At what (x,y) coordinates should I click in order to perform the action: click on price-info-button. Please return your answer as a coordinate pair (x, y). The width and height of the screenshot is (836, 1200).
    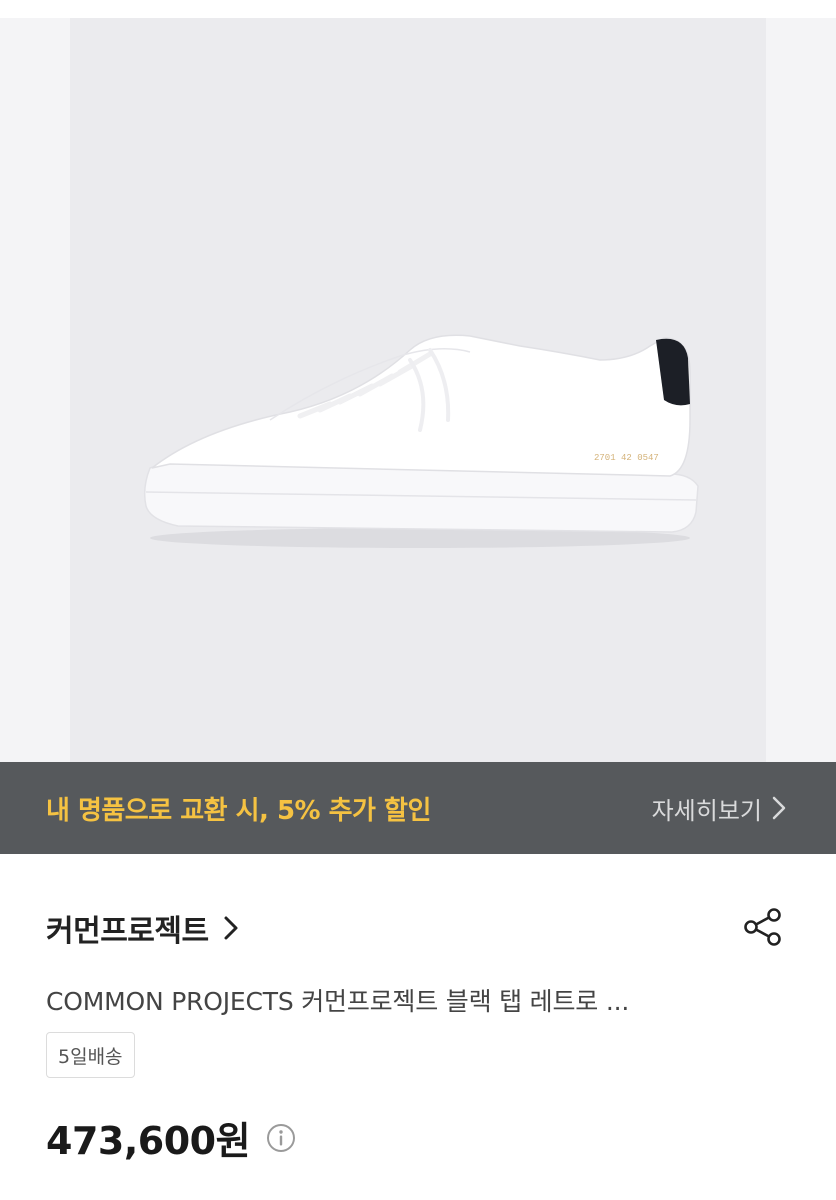
    Looking at the image, I should click on (281, 1138).